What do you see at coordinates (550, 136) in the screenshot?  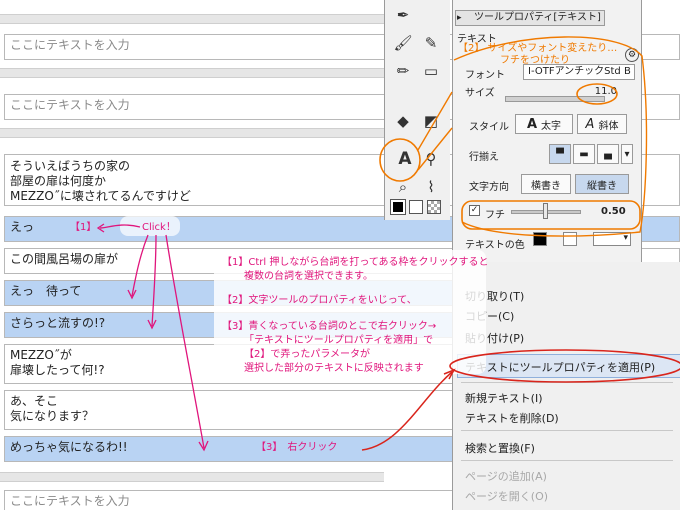 I see `panel-highlight` at bounding box center [550, 136].